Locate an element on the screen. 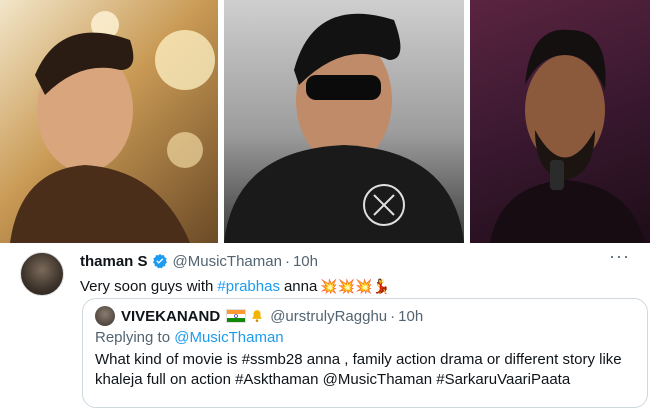  tweet-header: thaman S @MusicThaman · 10h is located at coordinates (199, 261).